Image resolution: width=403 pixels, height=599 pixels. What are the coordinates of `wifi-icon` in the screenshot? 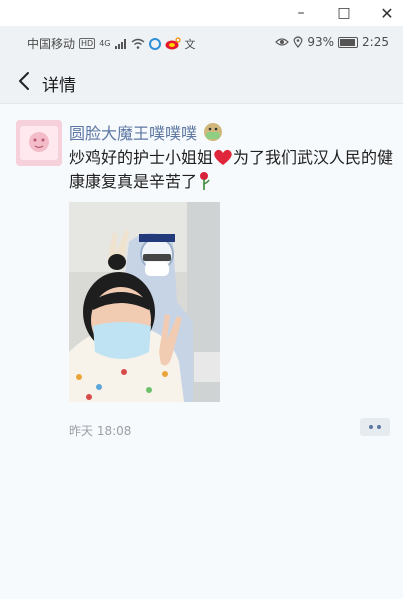 It's located at (137, 43).